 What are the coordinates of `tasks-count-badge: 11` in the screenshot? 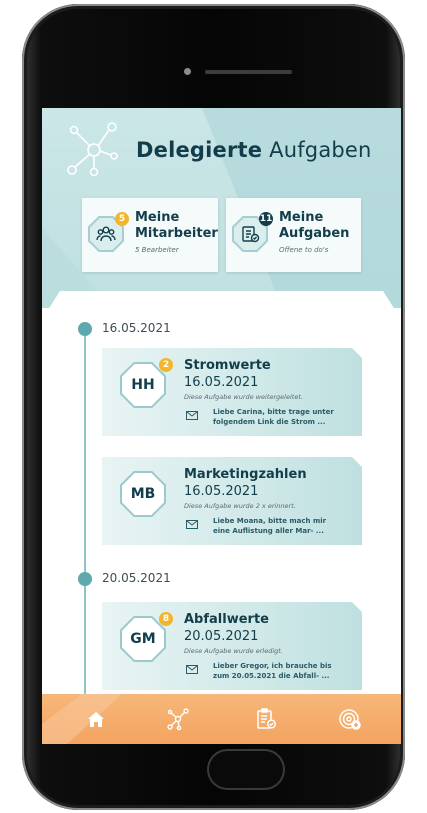 It's located at (266, 219).